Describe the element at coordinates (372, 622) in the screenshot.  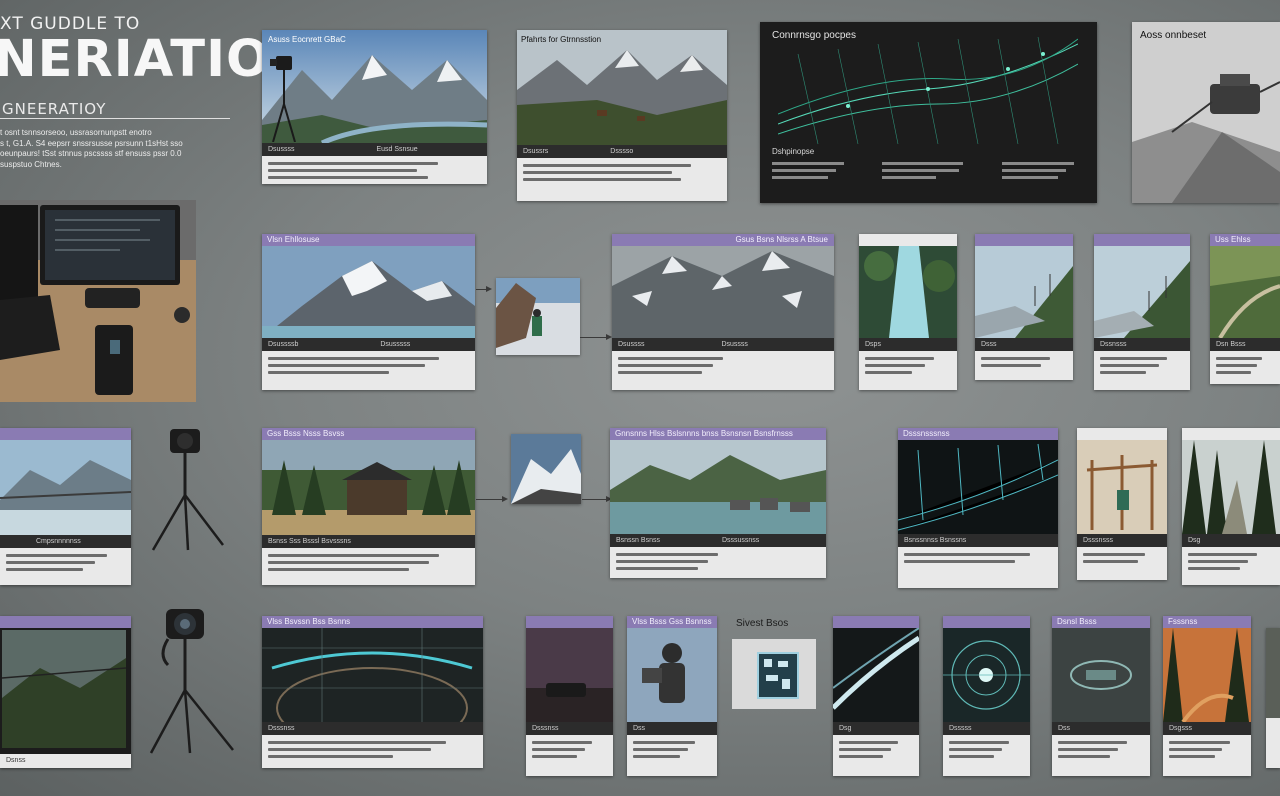
I see `card-header: Vlss Bsvssn Bss Bsnns` at that location.